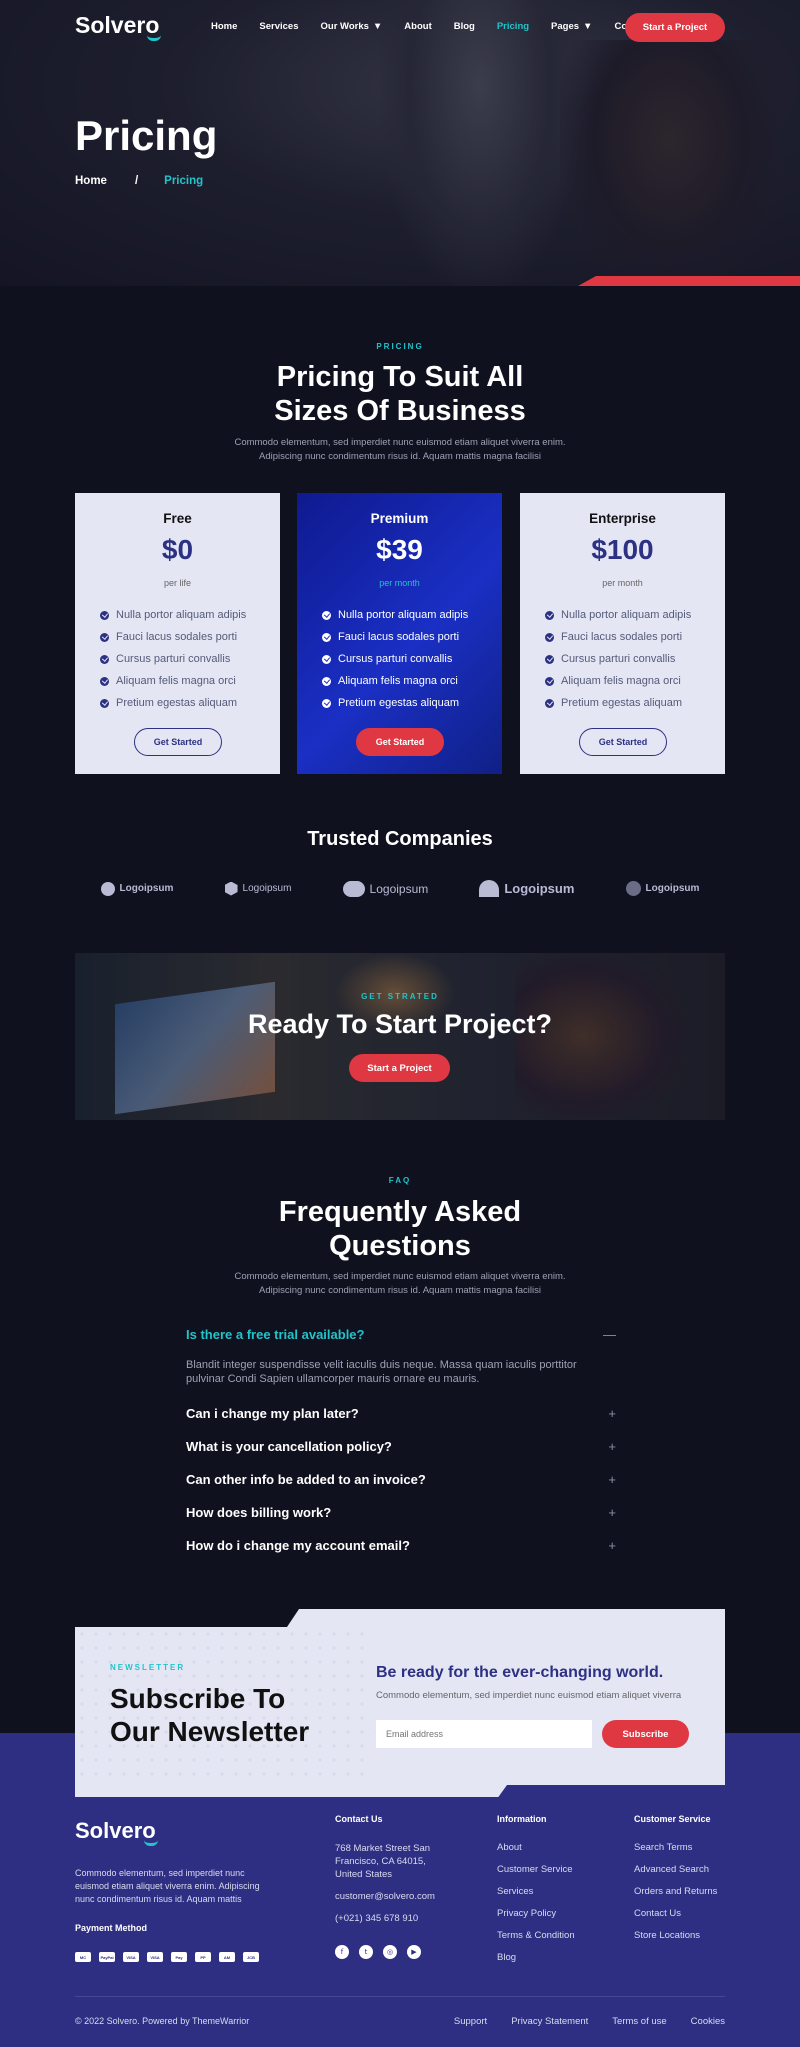  What do you see at coordinates (306, 1479) in the screenshot?
I see `faq-question-text: Can other info be added to an invoice?` at bounding box center [306, 1479].